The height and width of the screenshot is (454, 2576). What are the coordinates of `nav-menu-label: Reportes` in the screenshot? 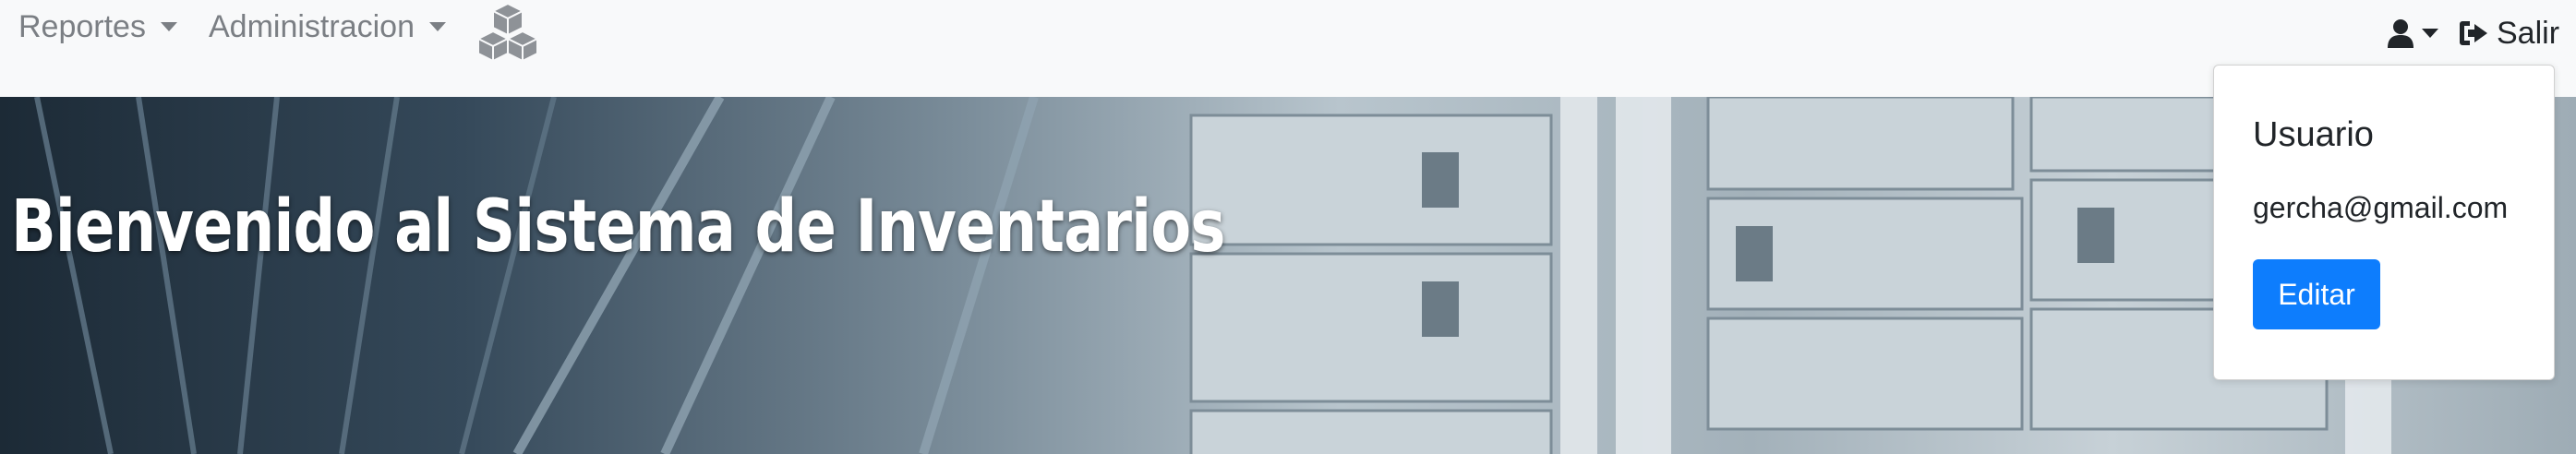 It's located at (82, 26).